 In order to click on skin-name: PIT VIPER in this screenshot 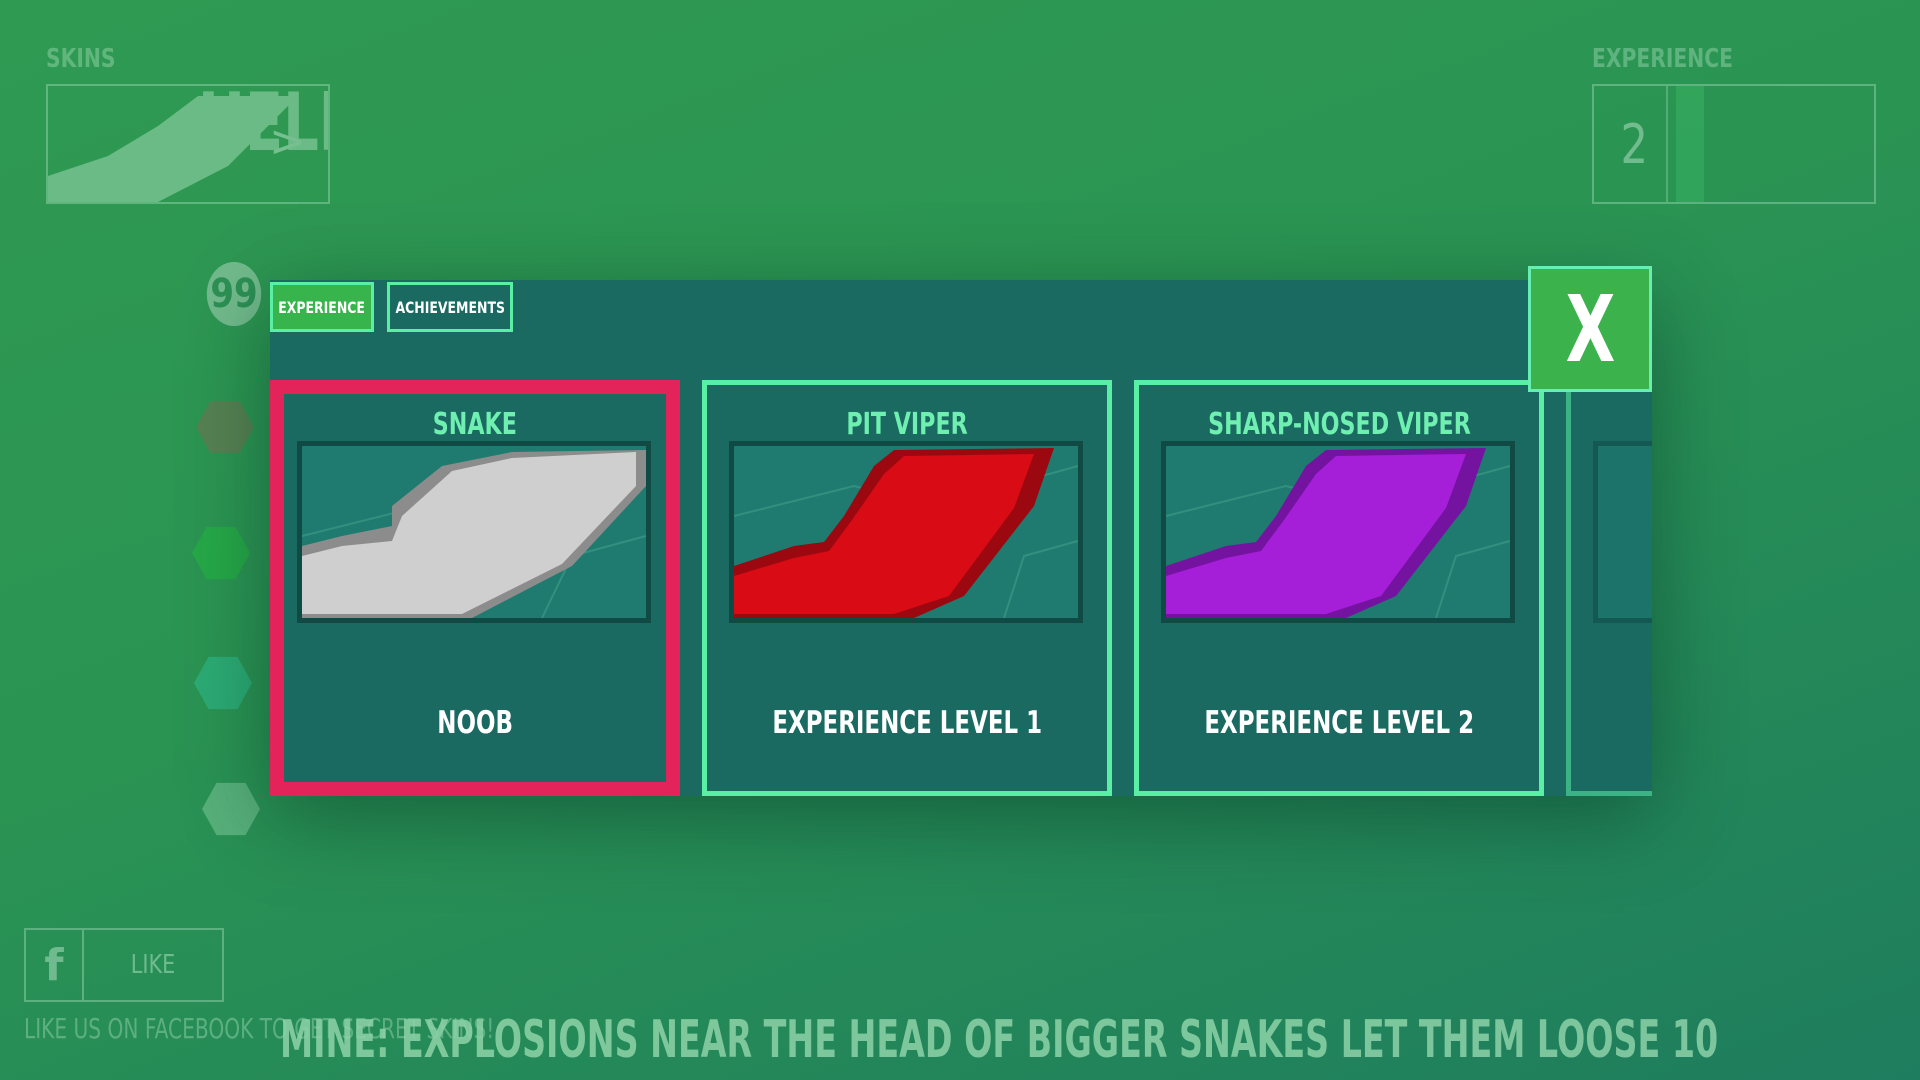, I will do `click(907, 424)`.